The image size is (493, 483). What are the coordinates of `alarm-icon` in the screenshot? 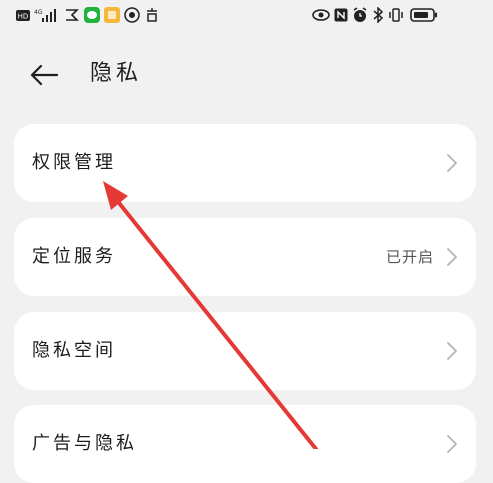 It's located at (360, 15).